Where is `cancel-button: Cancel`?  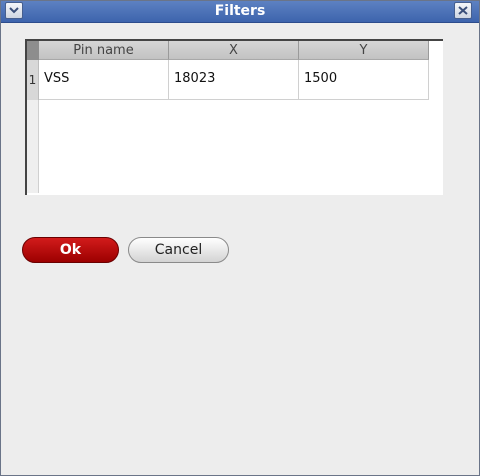 cancel-button: Cancel is located at coordinates (178, 250).